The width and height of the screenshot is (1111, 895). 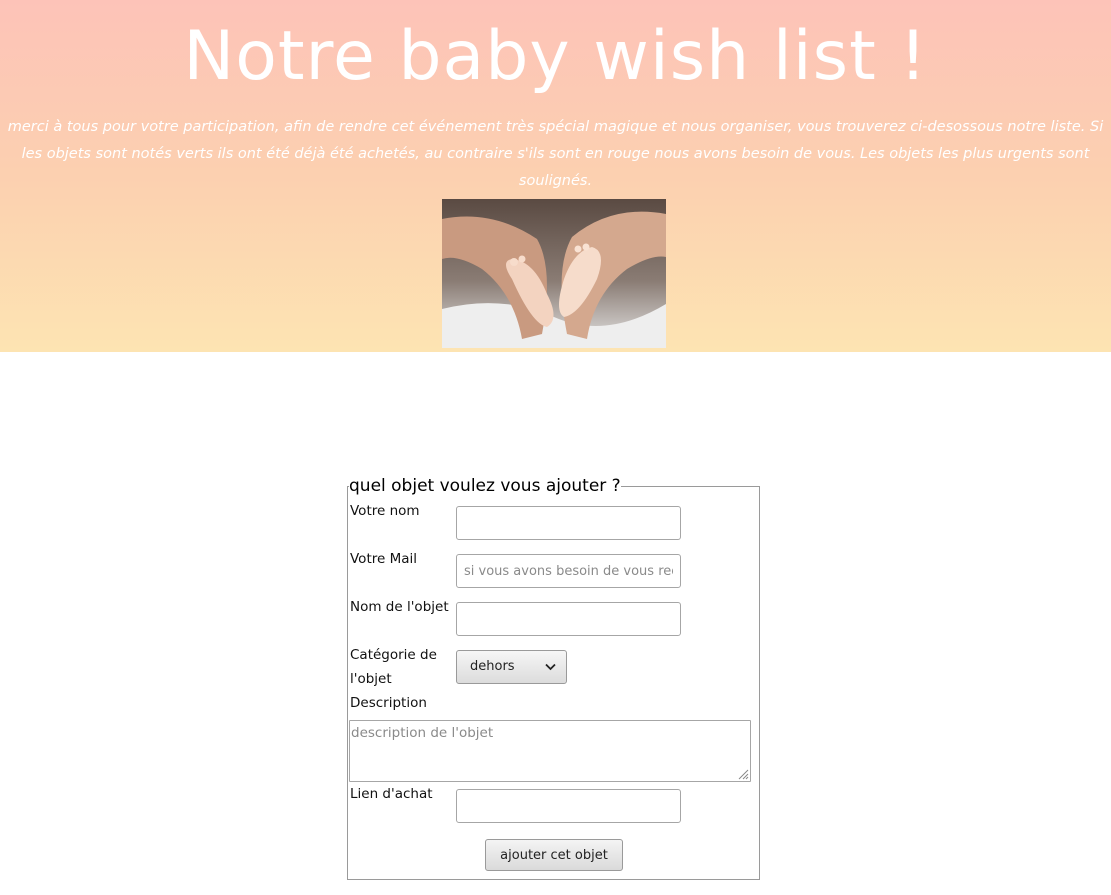 I want to click on name-input, so click(x=568, y=523).